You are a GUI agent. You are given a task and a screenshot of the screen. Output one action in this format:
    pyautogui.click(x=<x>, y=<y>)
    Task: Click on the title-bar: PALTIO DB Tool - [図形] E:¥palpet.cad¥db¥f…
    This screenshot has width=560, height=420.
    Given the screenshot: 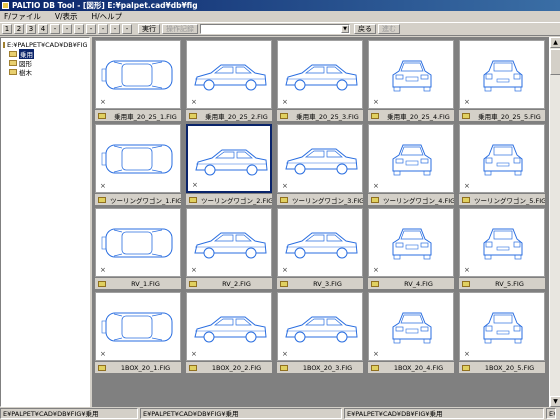 What is the action you would take?
    pyautogui.click(x=280, y=5)
    